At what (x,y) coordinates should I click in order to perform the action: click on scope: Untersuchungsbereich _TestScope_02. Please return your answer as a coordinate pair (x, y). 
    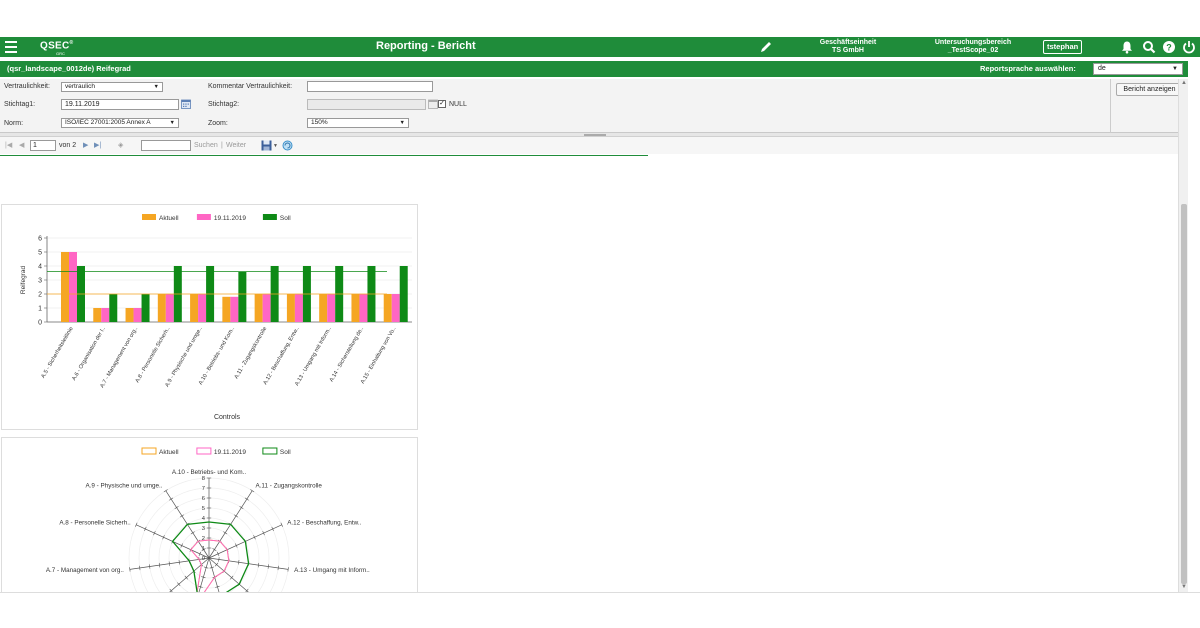
    Looking at the image, I should click on (973, 47).